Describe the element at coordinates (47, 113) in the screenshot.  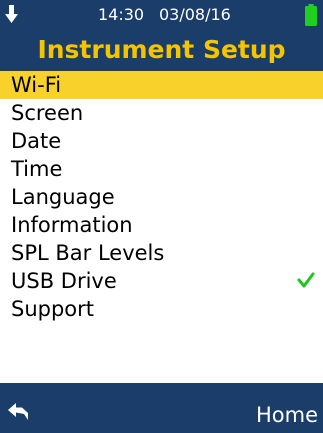
I see `menu-item-label: Screen` at that location.